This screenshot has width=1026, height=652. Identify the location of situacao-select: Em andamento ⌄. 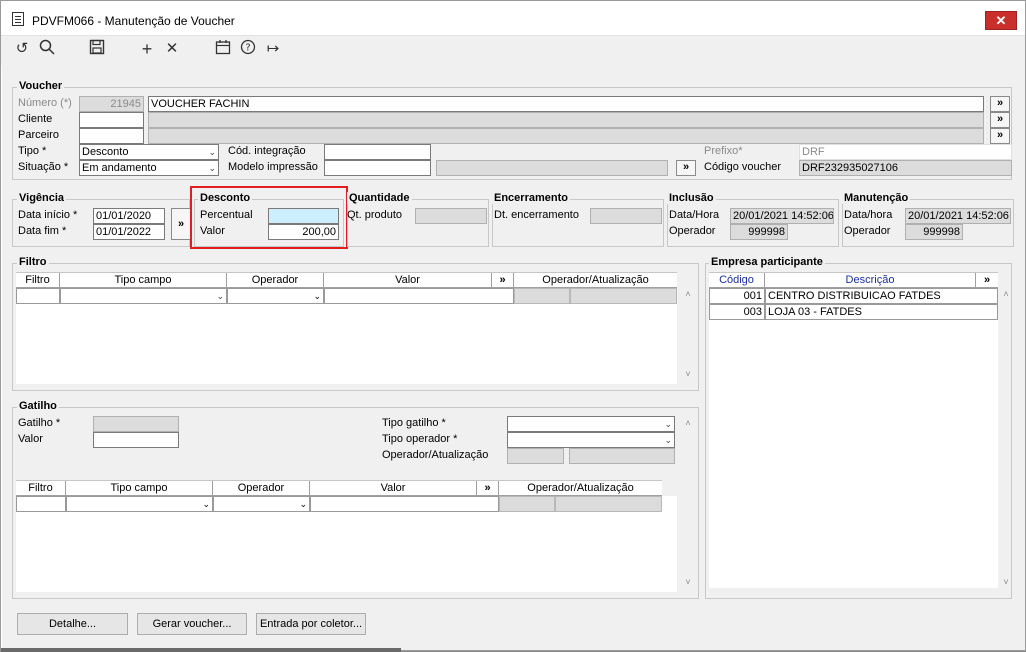
(149, 168).